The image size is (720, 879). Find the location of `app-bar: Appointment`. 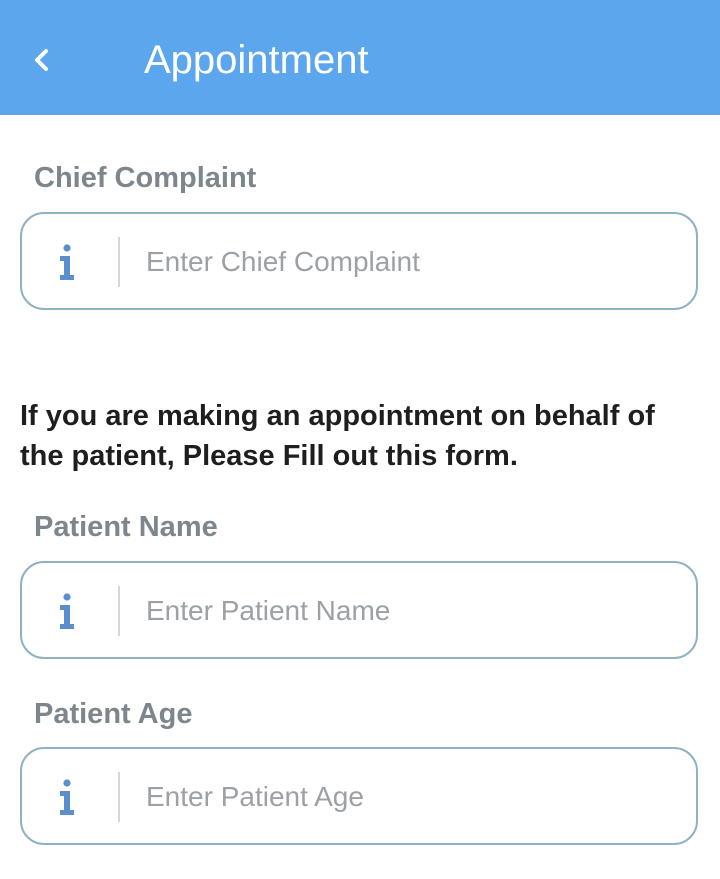

app-bar: Appointment is located at coordinates (360, 57).